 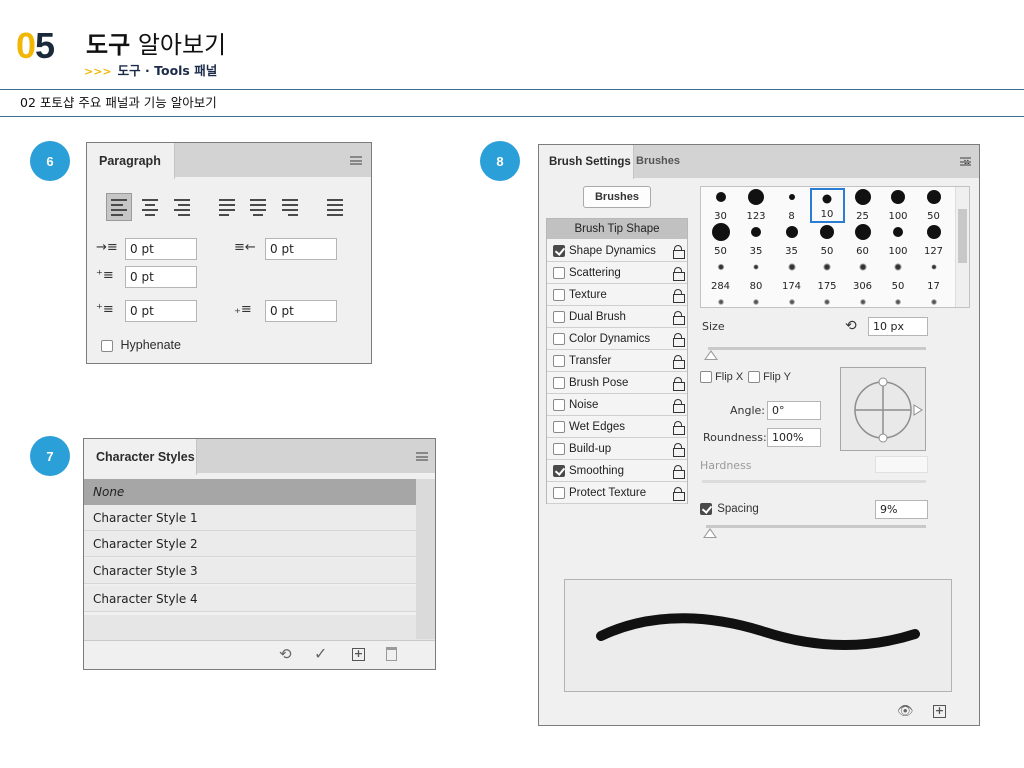 What do you see at coordinates (301, 249) in the screenshot?
I see `indent-right-input: 0 pt` at bounding box center [301, 249].